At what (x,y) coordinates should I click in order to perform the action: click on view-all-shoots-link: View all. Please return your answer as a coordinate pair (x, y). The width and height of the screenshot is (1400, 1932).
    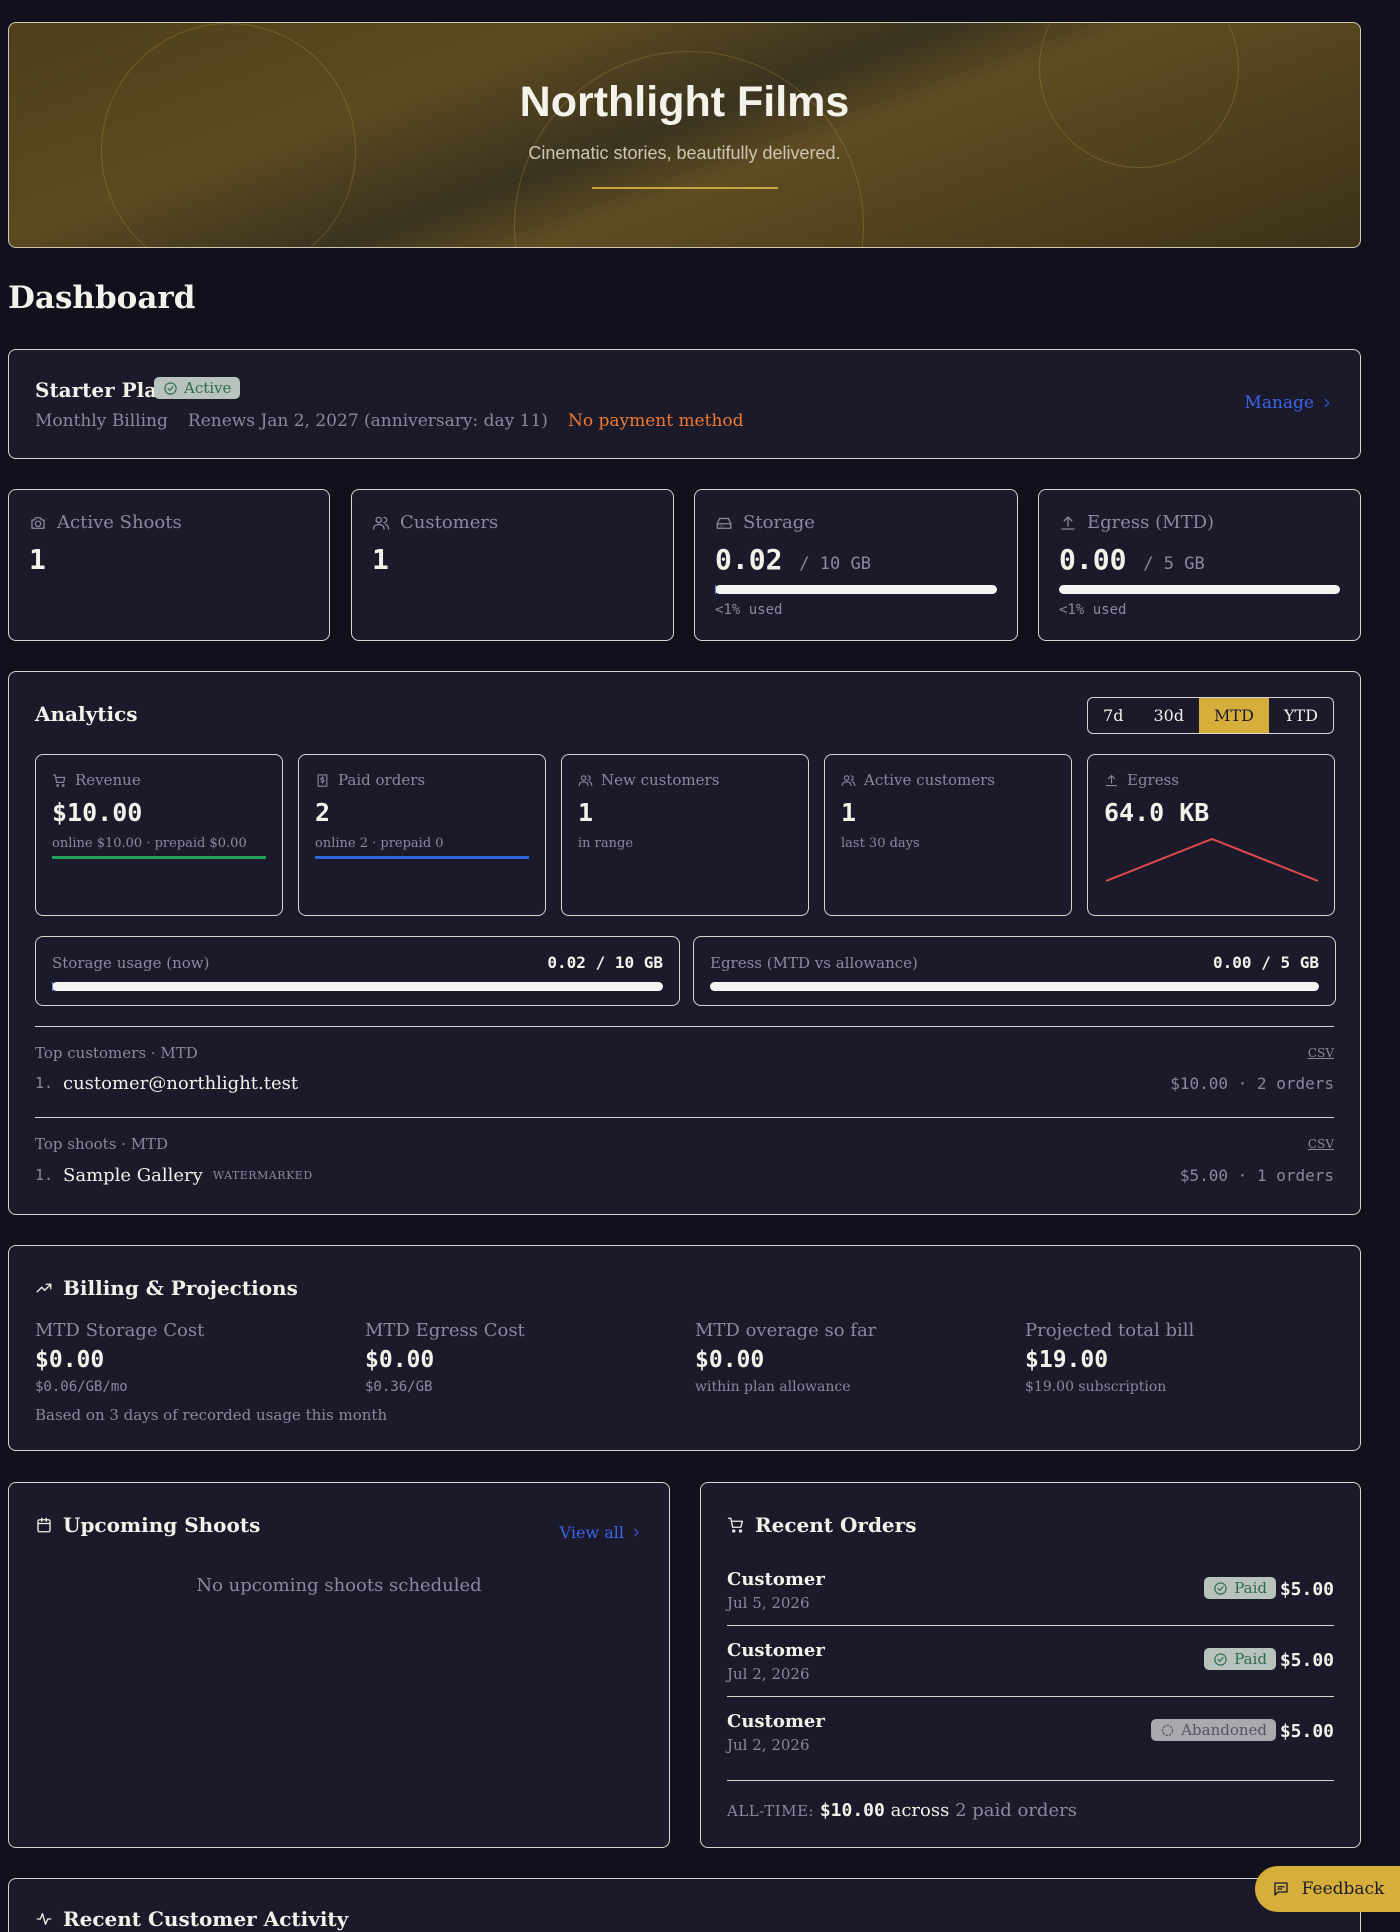
    Looking at the image, I should click on (601, 1532).